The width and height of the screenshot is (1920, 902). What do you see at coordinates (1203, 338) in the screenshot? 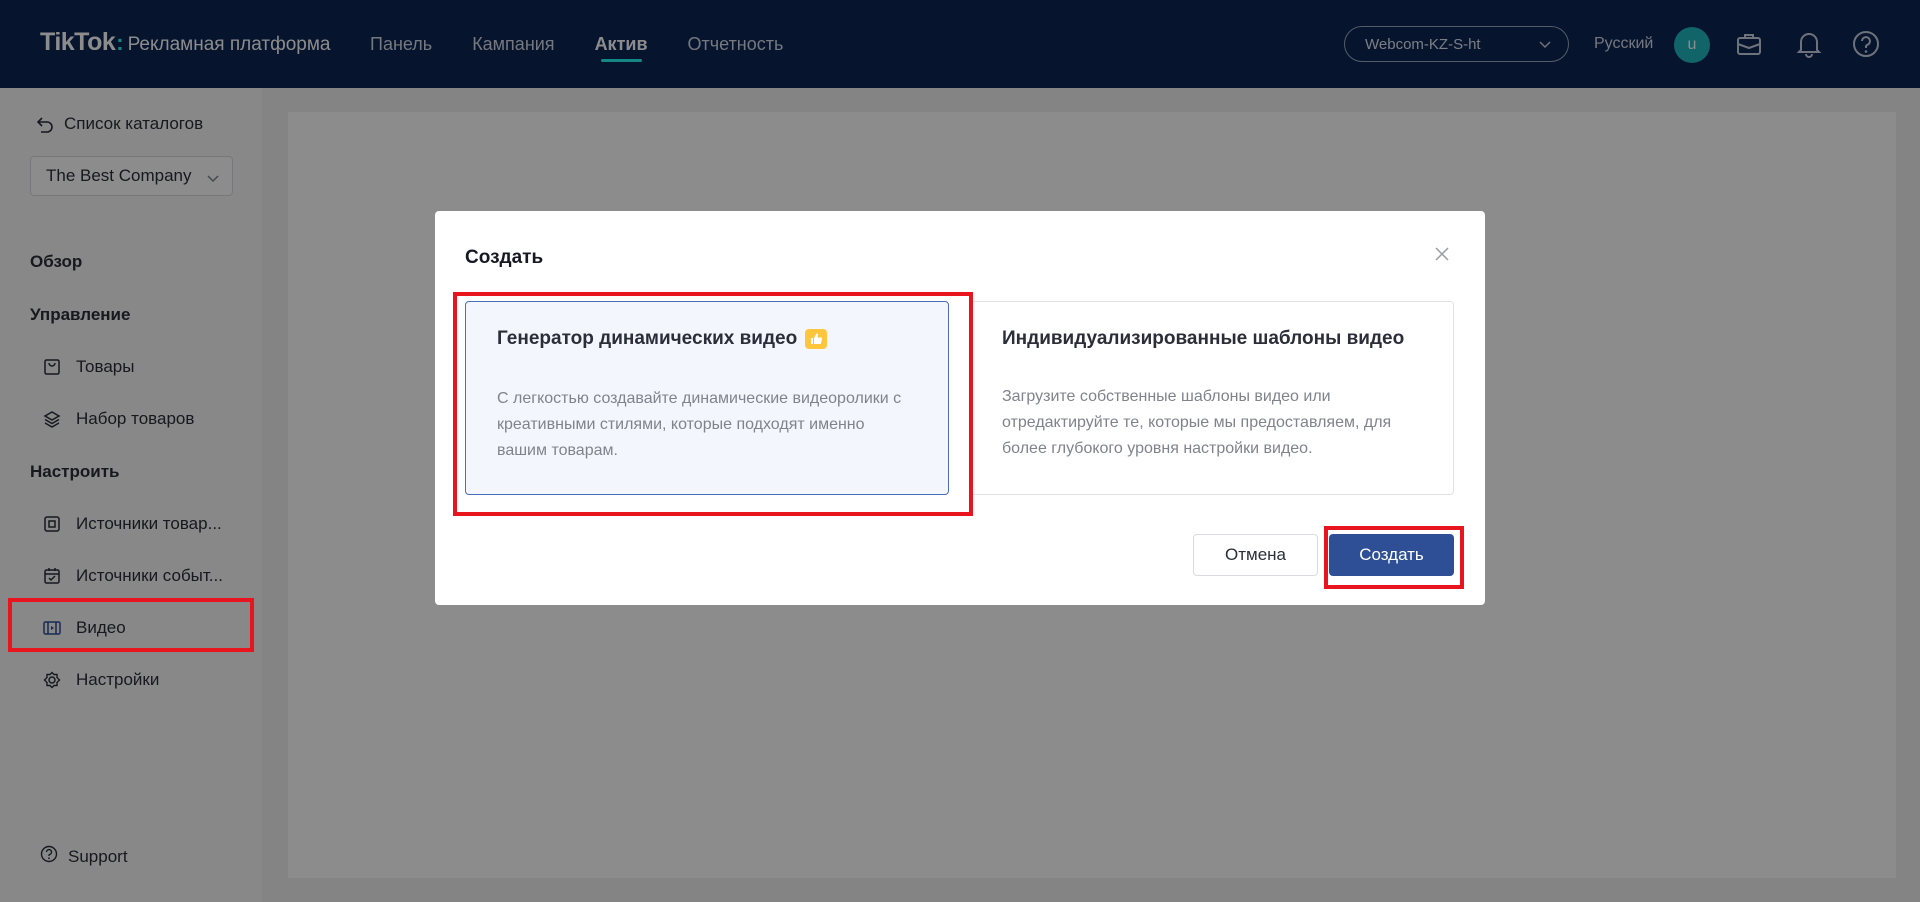
I see `option-title: Индивидуализированные шаблоны видео` at bounding box center [1203, 338].